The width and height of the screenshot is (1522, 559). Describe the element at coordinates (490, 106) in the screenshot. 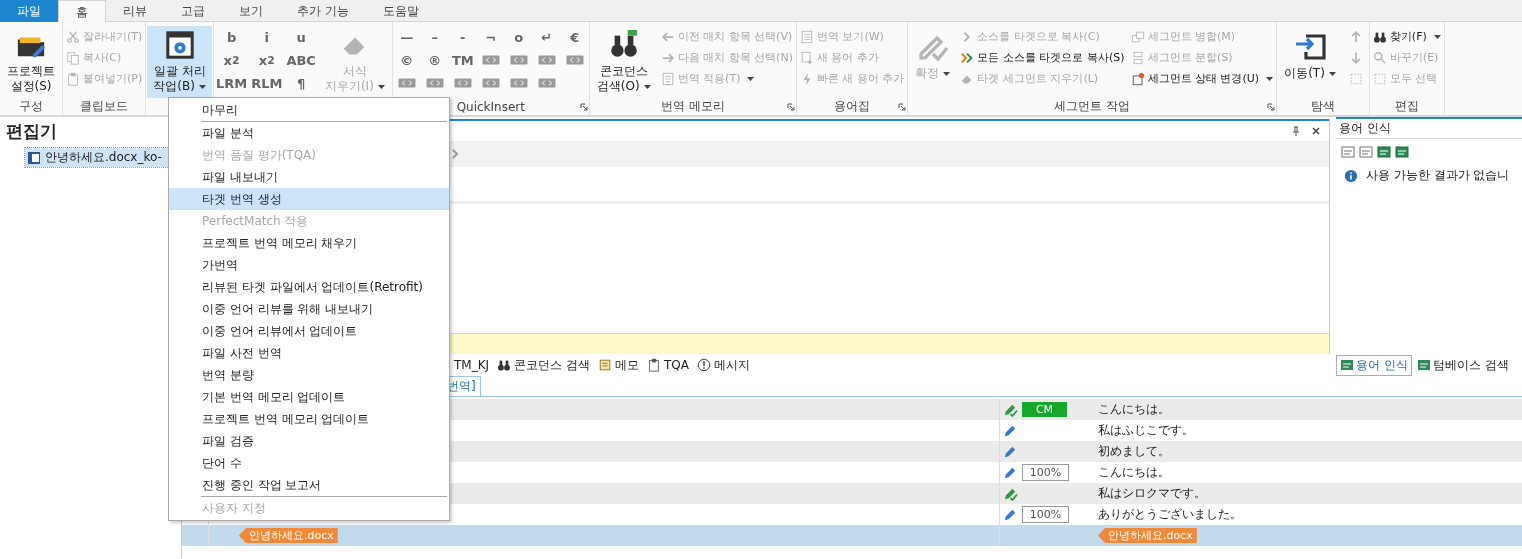

I see `group-label: QuickInsert` at that location.